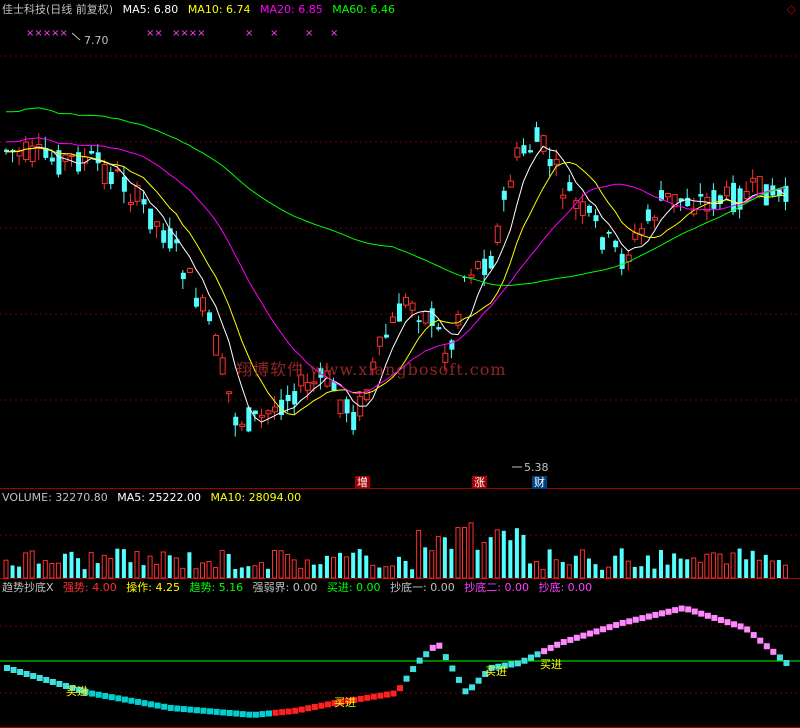 This screenshot has width=800, height=728. Describe the element at coordinates (422, 587) in the screenshot. I see `bottom1-value: 抄底一: 0.00` at that location.